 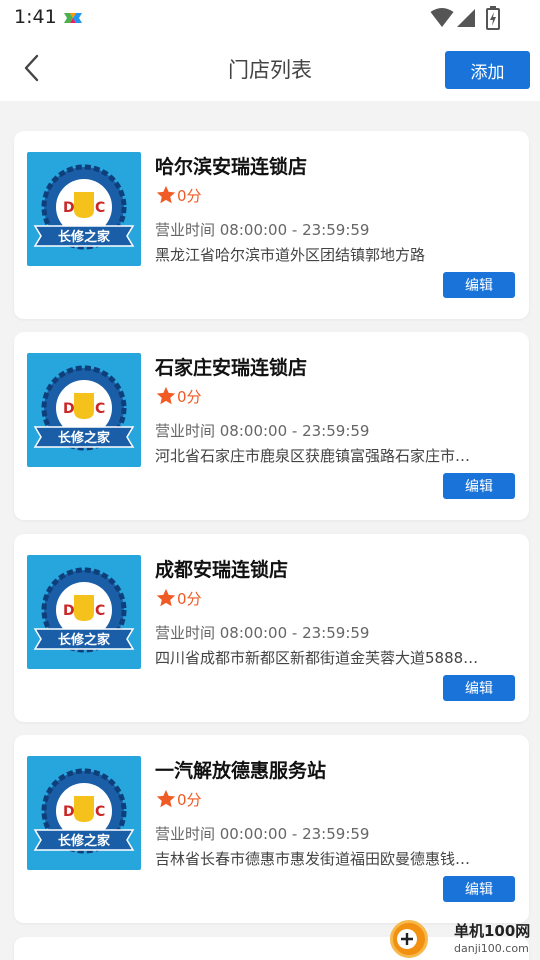 I want to click on watermark-badge-icon, so click(x=409, y=939).